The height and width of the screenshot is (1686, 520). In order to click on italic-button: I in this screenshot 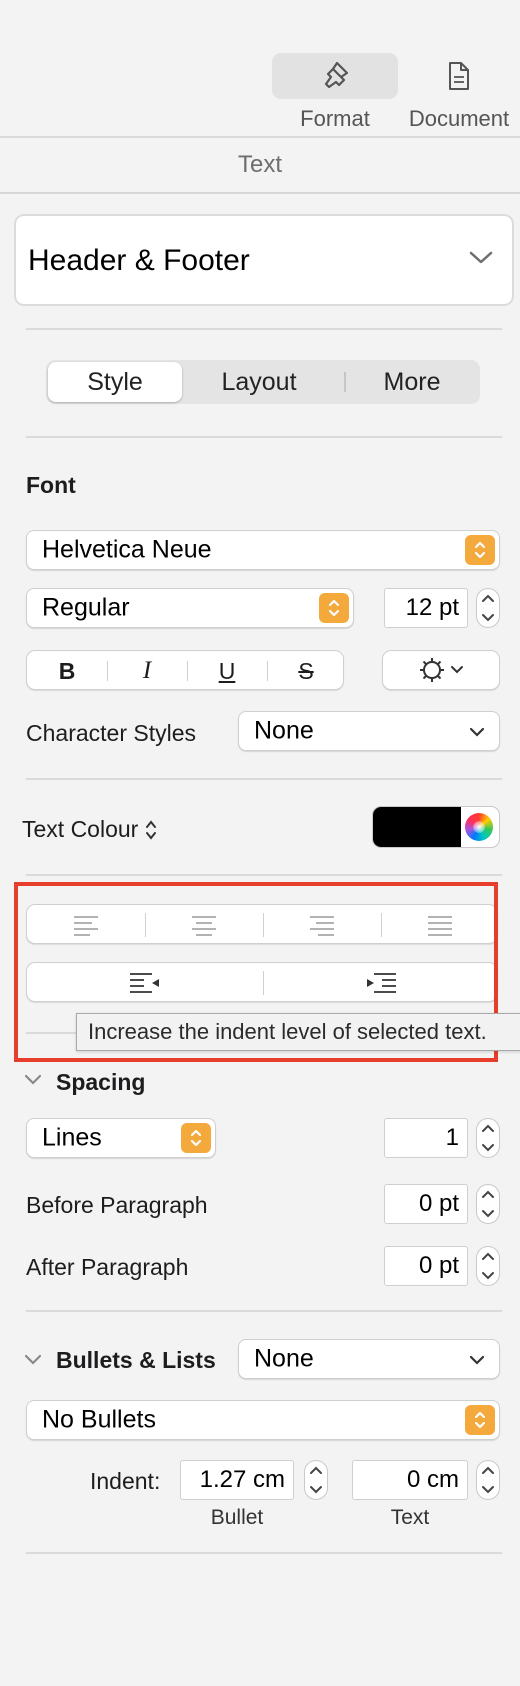, I will do `click(147, 671)`.